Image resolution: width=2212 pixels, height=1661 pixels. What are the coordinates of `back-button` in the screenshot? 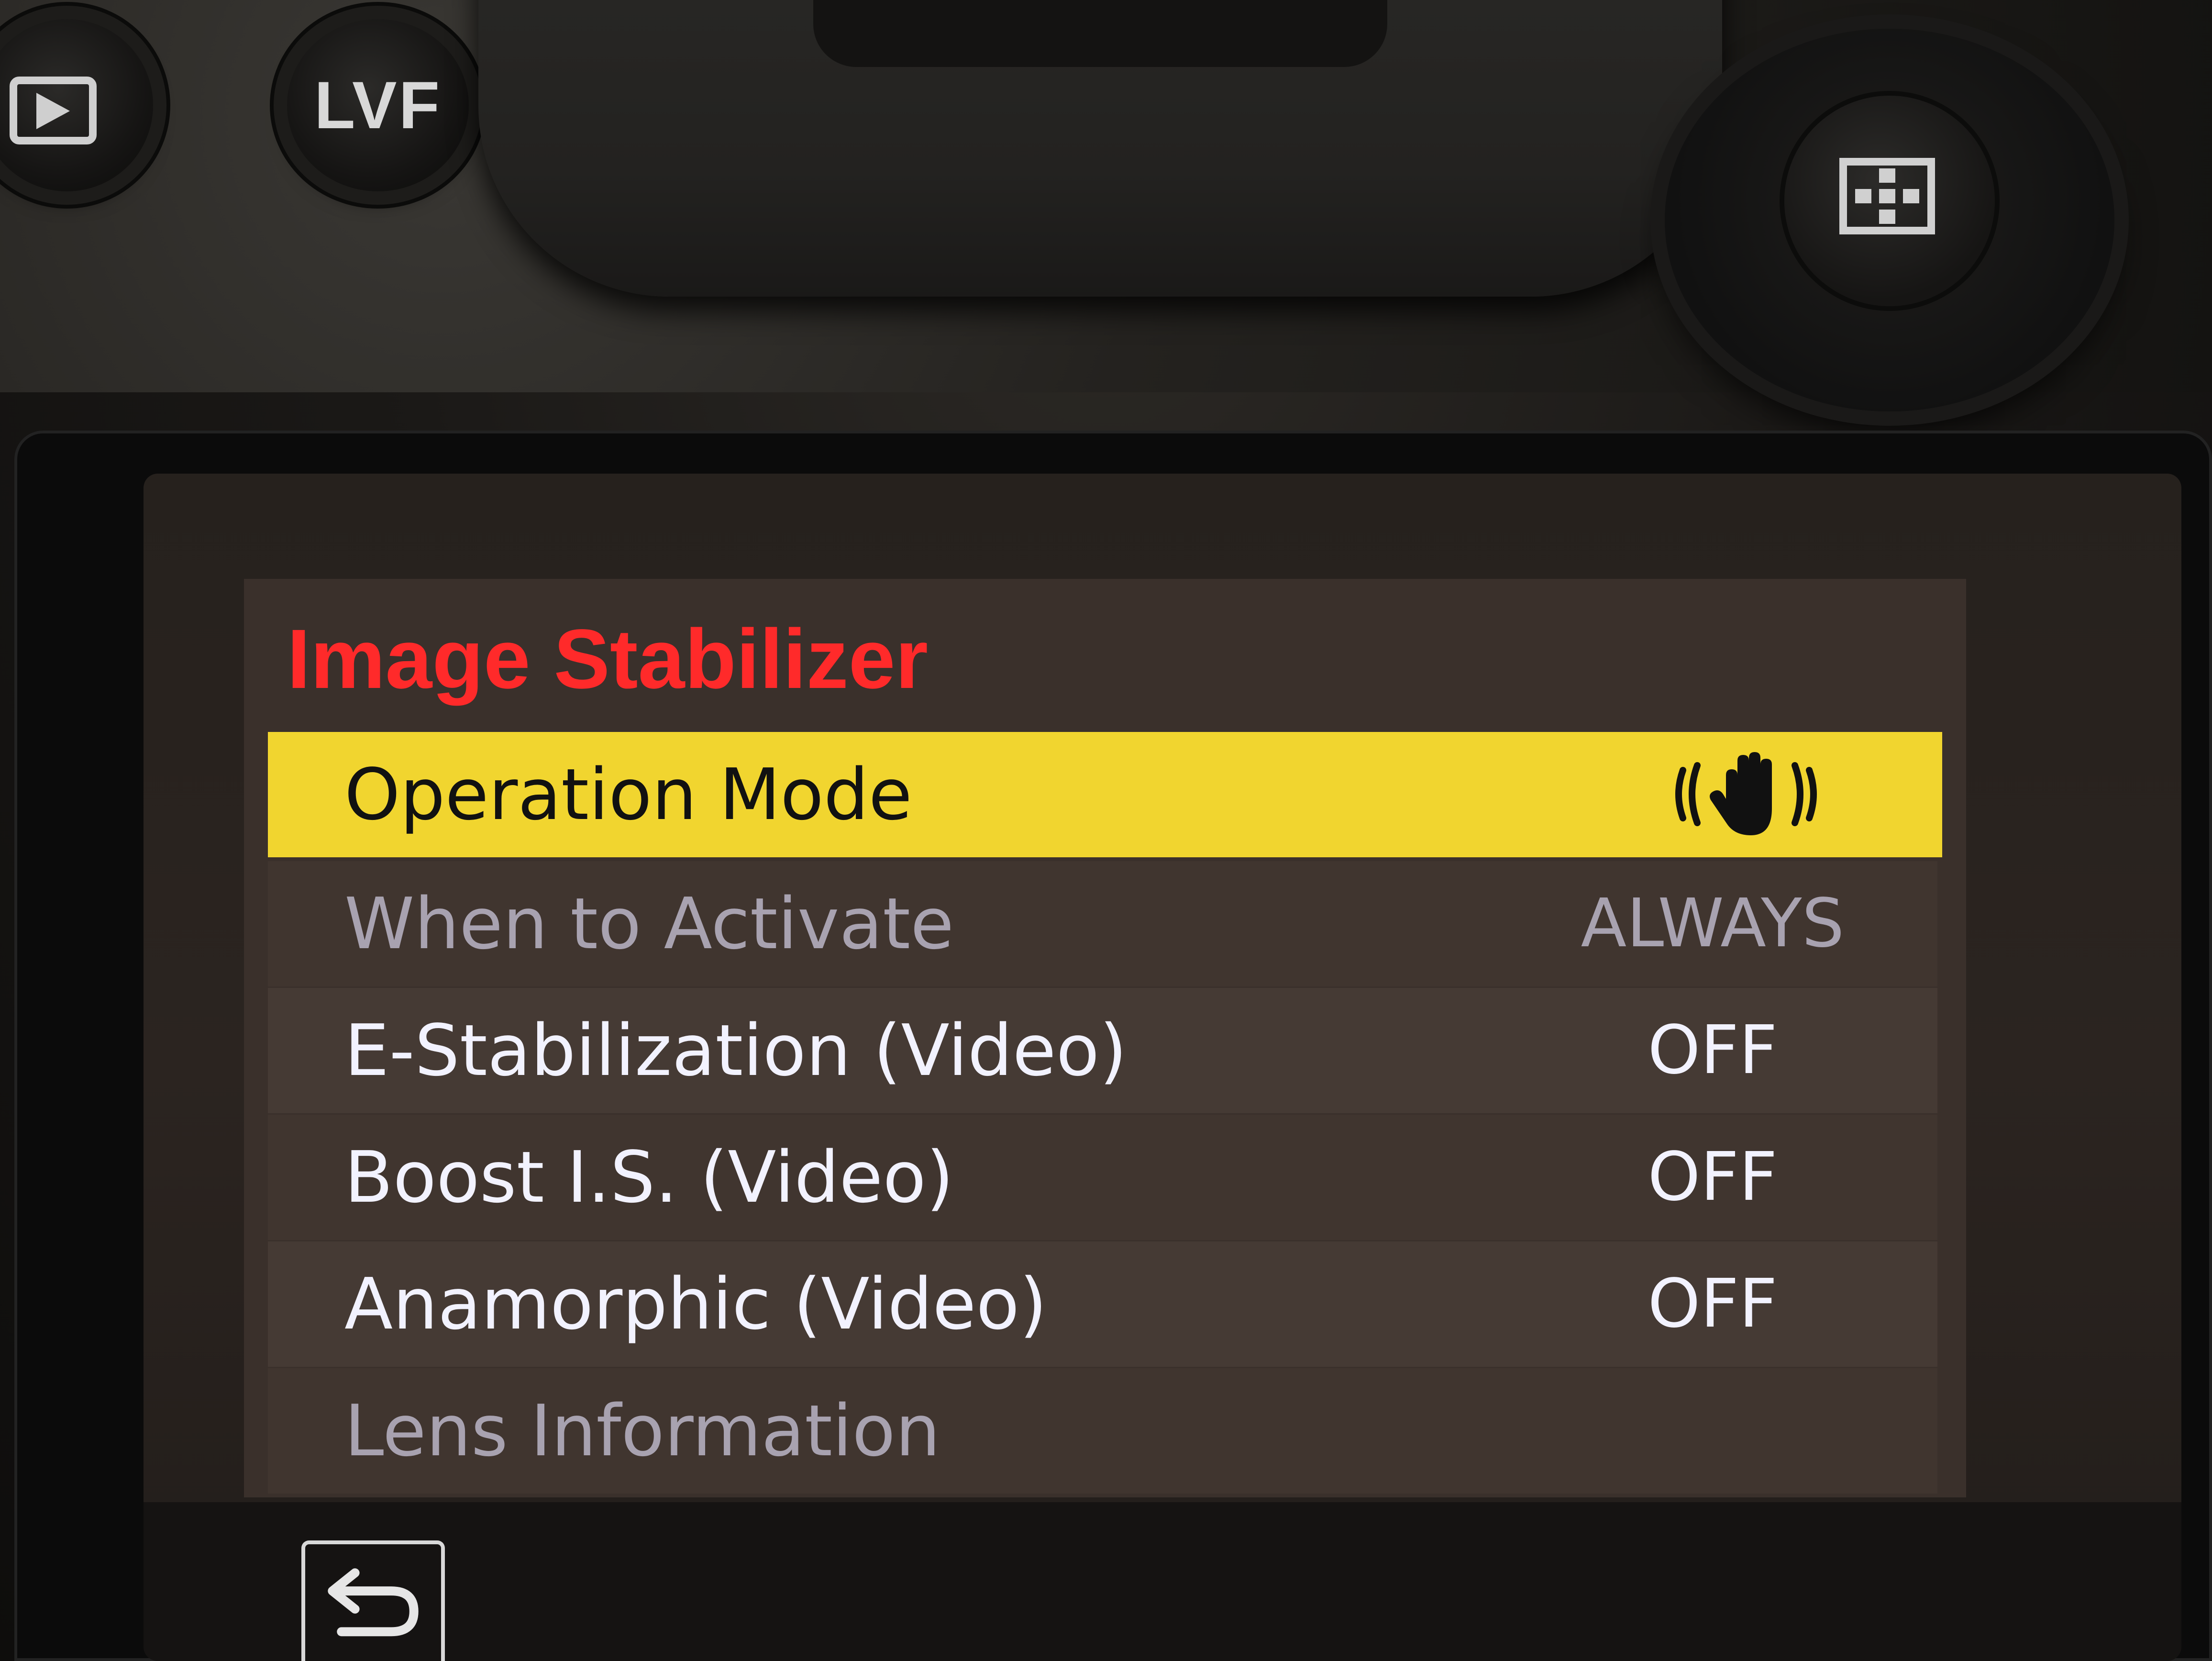 It's located at (373, 1600).